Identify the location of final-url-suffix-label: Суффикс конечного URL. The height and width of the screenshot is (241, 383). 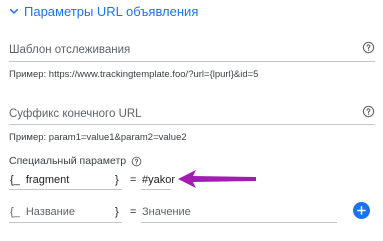
(75, 114).